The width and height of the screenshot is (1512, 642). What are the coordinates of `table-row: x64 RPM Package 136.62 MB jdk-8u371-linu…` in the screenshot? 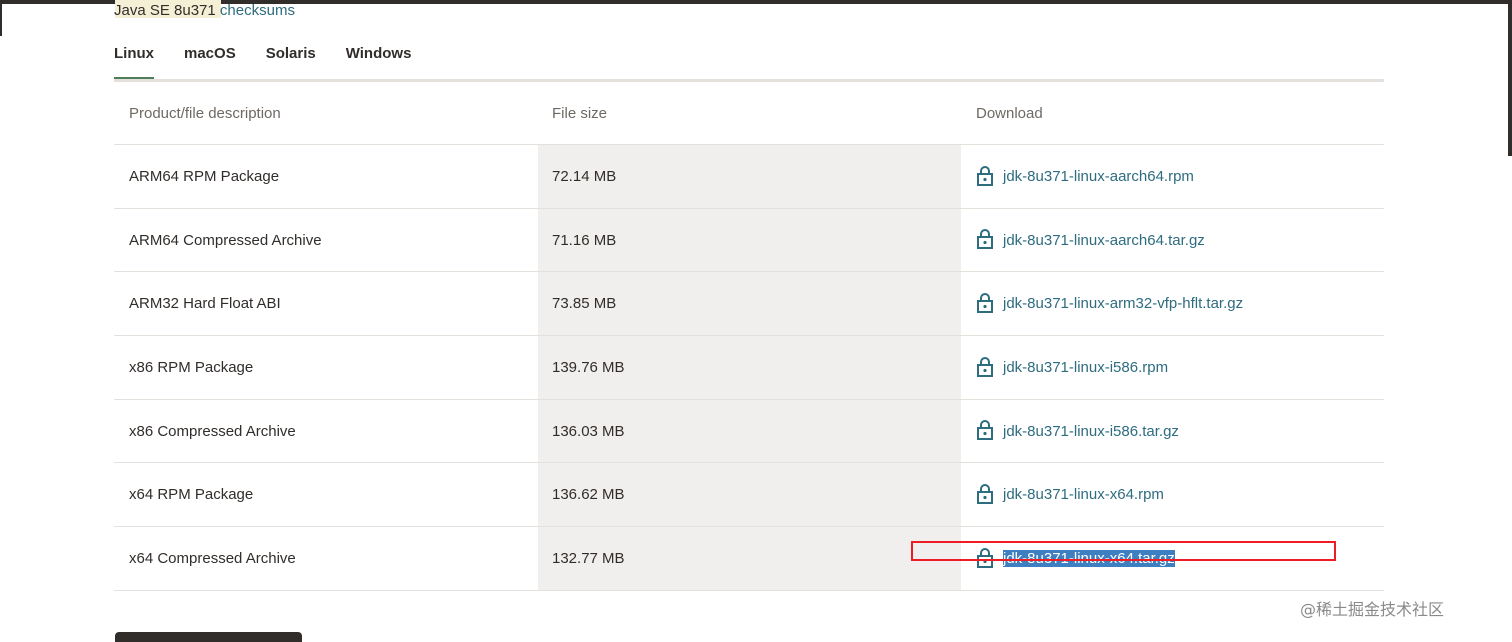 It's located at (749, 495).